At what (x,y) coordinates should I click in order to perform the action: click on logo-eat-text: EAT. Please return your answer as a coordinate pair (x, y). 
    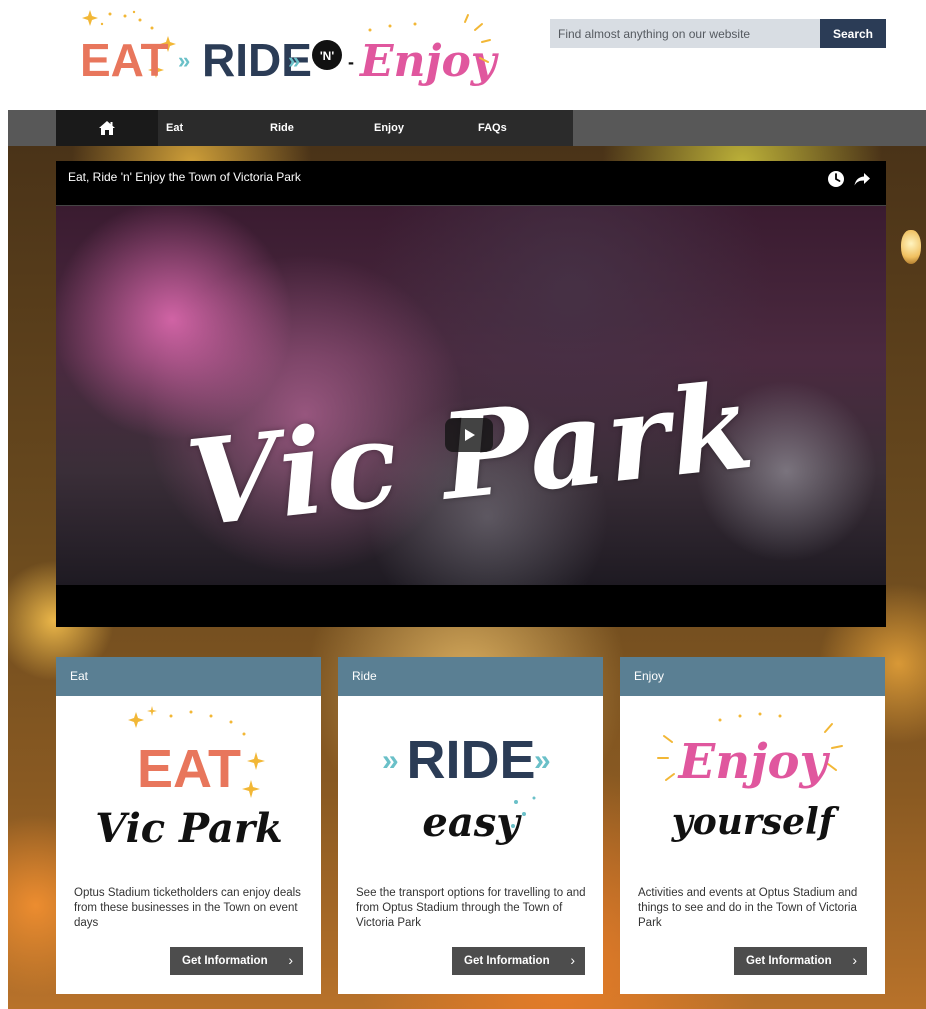
    Looking at the image, I should click on (124, 60).